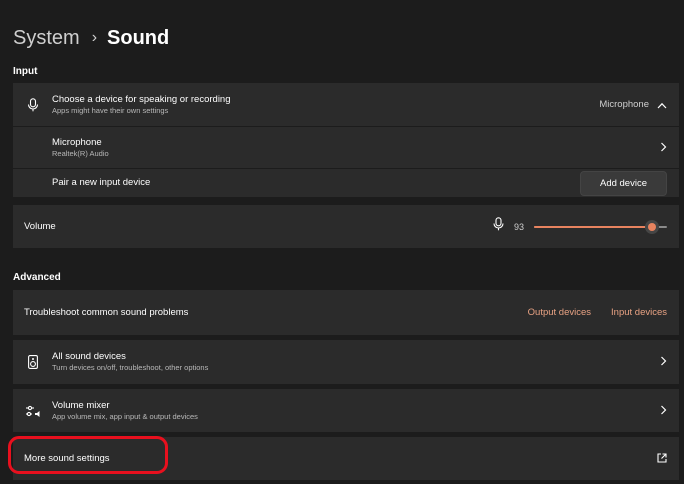  I want to click on volume-slider-thumb, so click(651, 226).